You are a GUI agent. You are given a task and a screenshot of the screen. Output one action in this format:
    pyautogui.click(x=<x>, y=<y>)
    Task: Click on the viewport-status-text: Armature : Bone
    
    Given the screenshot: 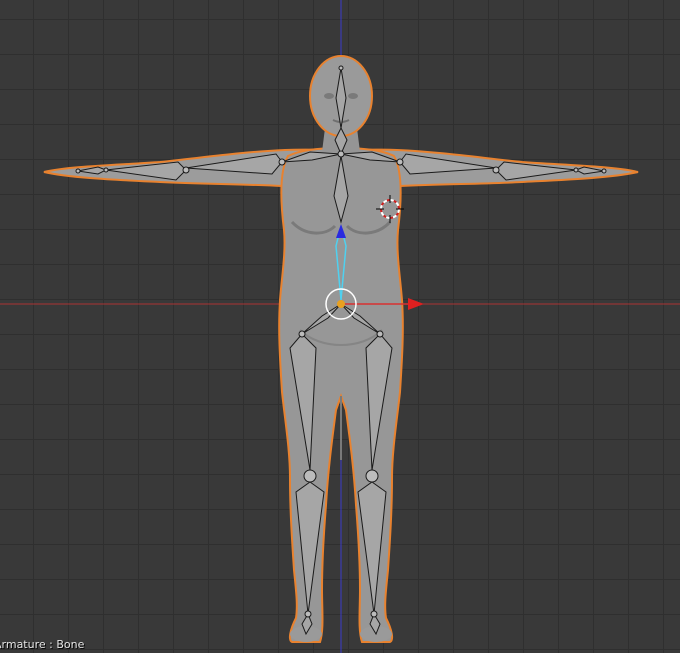 What is the action you would take?
    pyautogui.click(x=42, y=644)
    